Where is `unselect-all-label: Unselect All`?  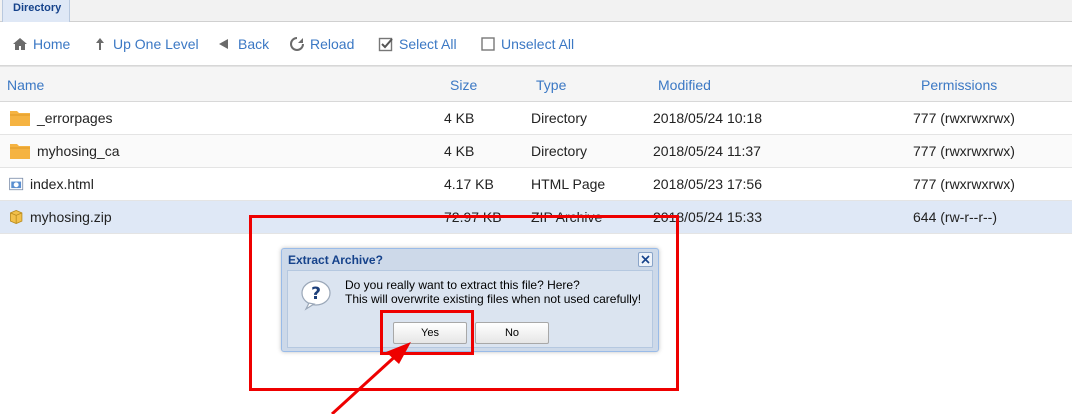 unselect-all-label: Unselect All is located at coordinates (538, 44).